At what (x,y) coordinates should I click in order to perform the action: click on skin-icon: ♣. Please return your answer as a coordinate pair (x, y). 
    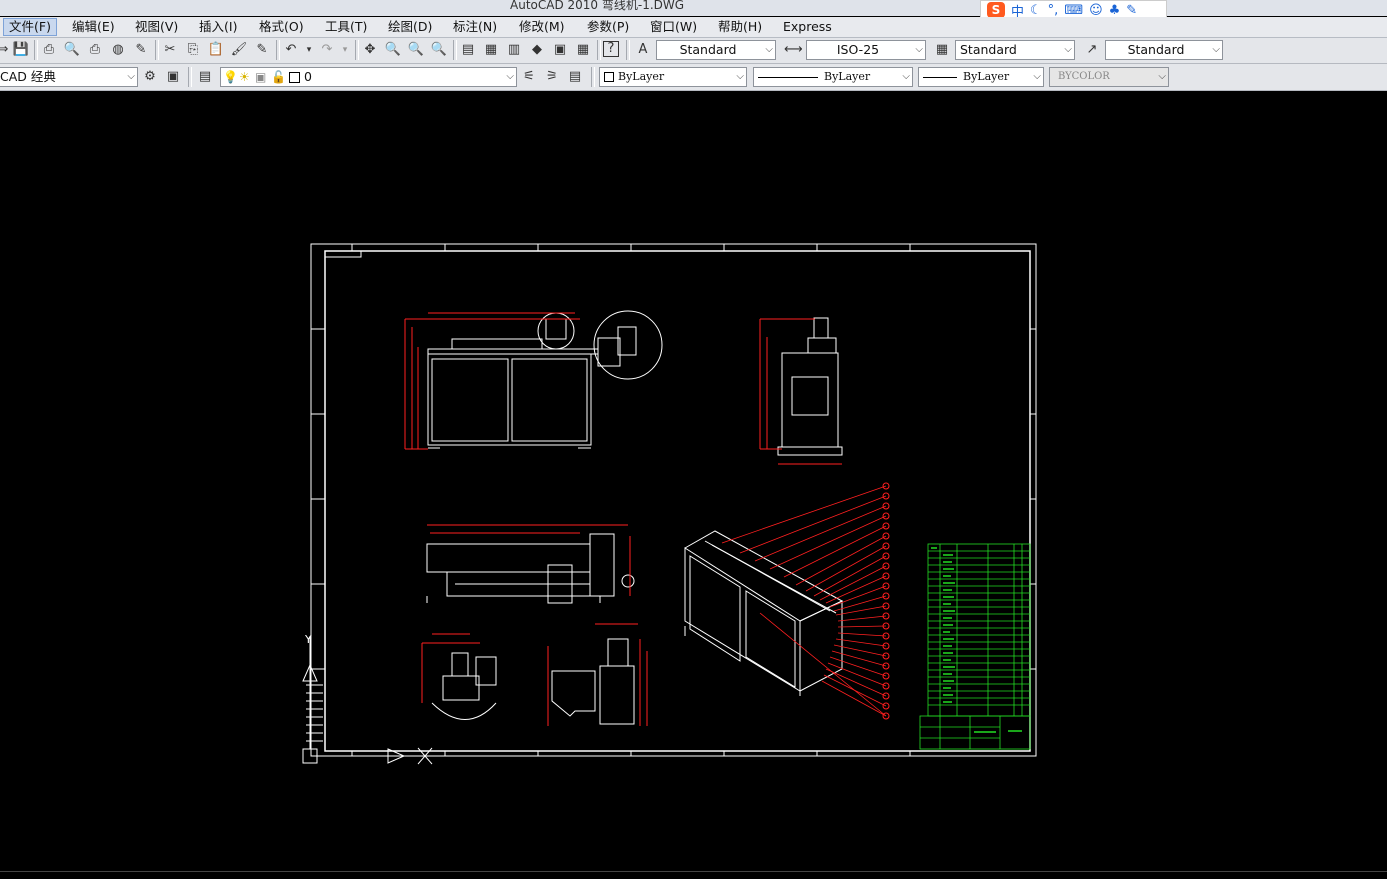
    Looking at the image, I should click on (1115, 10).